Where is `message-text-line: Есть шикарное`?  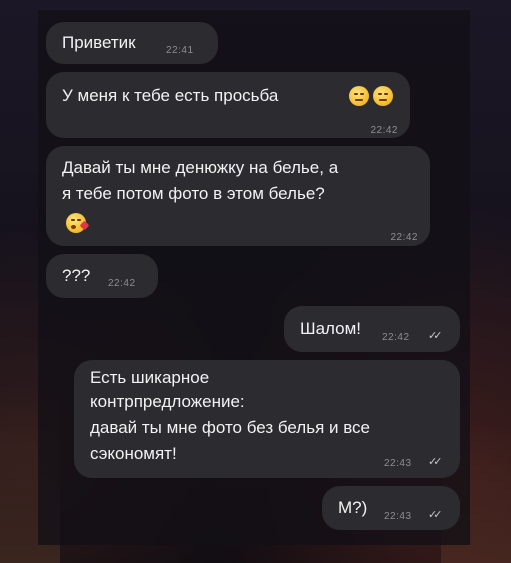 message-text-line: Есть шикарное is located at coordinates (150, 377).